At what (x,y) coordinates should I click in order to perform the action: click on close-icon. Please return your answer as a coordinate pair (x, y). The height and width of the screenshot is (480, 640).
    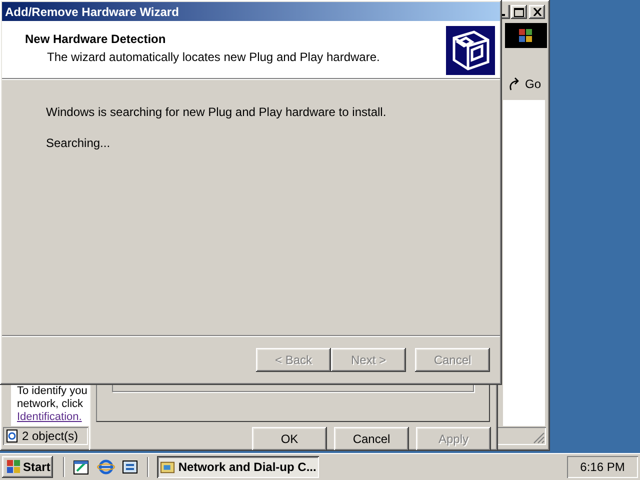
    Looking at the image, I should click on (537, 12).